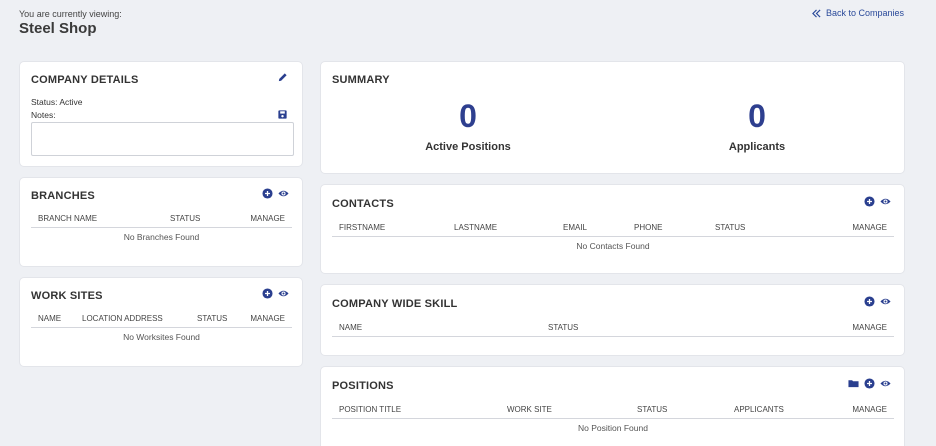 The image size is (936, 446). What do you see at coordinates (282, 77) in the screenshot?
I see `pencil-icon` at bounding box center [282, 77].